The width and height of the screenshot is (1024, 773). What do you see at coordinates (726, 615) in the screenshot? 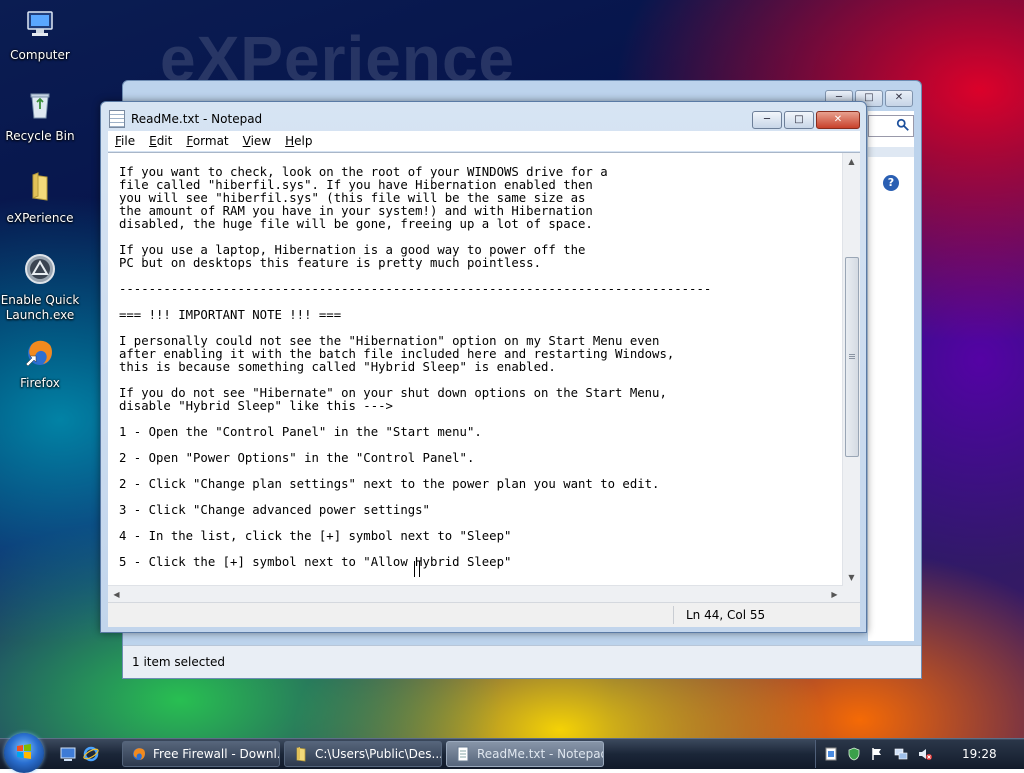
I see `cursor-position: Ln 44, Col 55` at bounding box center [726, 615].